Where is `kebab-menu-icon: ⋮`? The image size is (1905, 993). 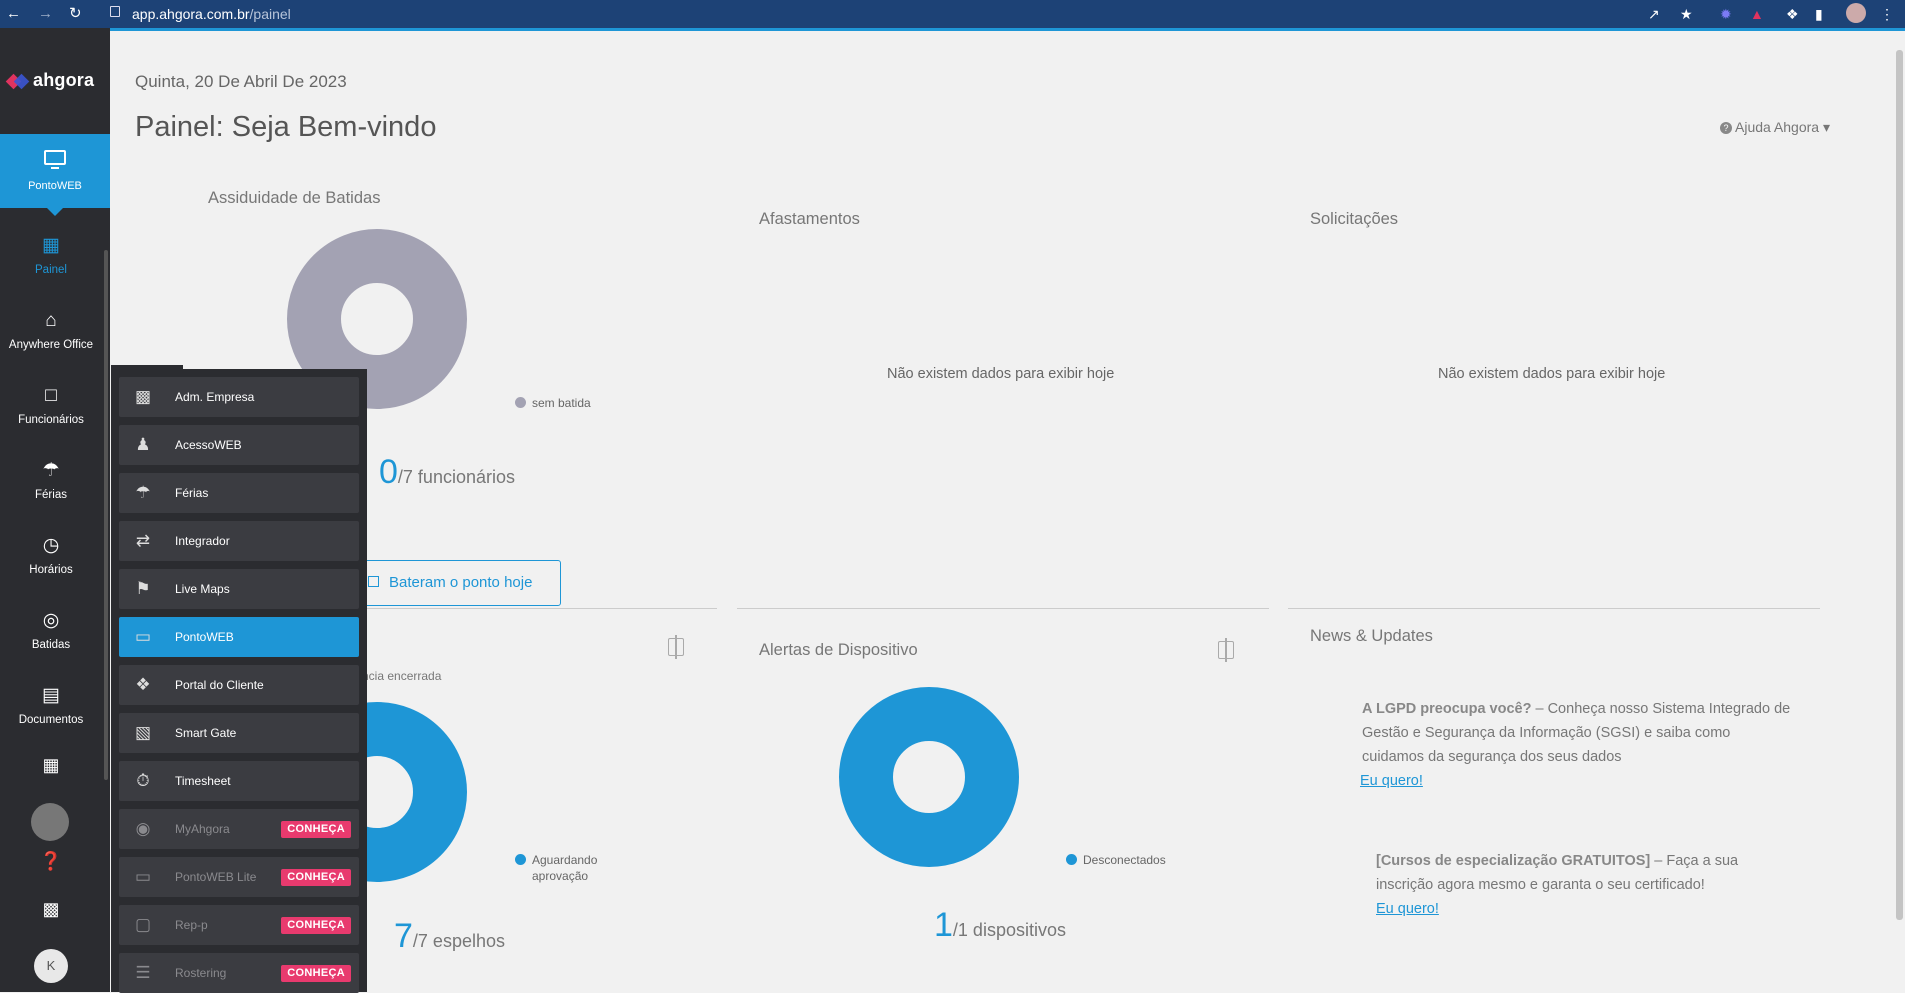
kebab-menu-icon: ⋮ is located at coordinates (1887, 14).